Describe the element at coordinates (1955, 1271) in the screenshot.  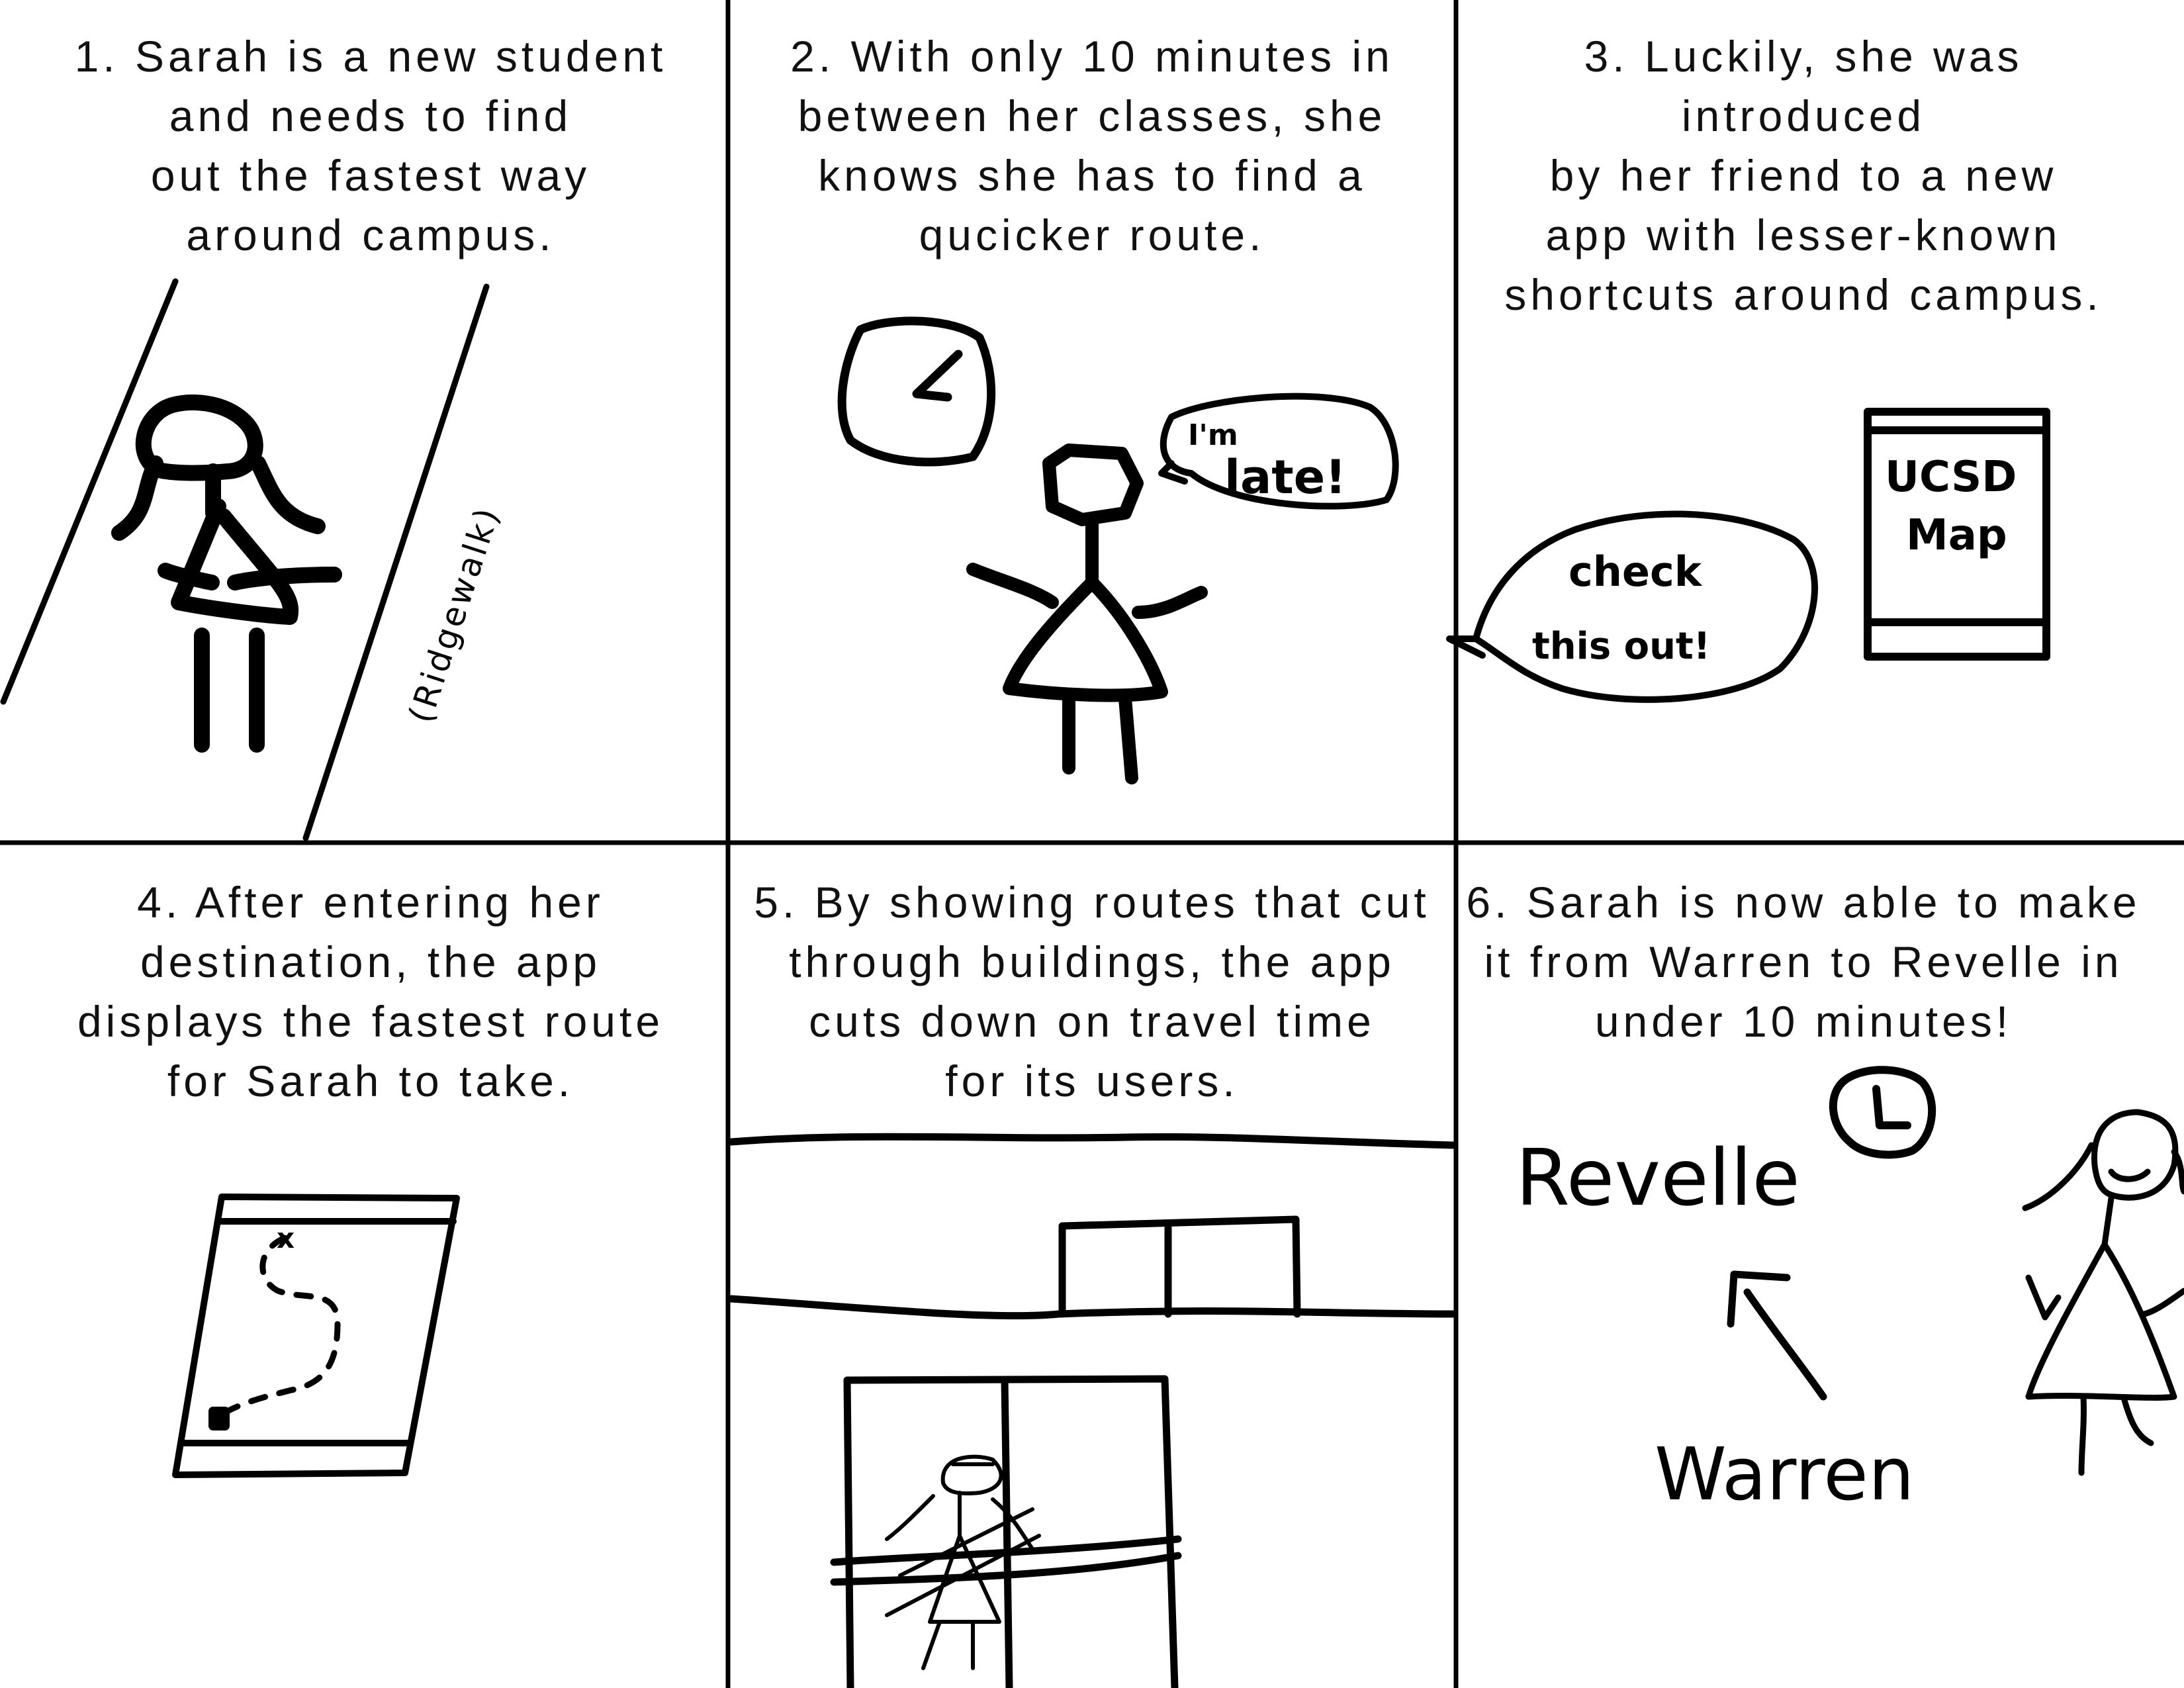
I see `panel-6-drawing` at that location.